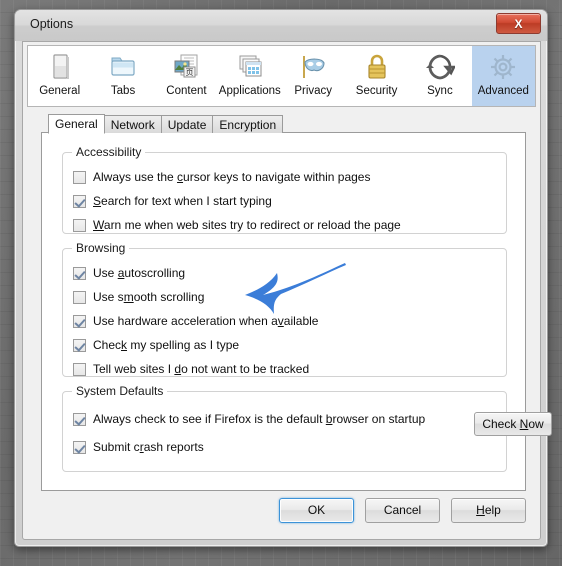 Image resolution: width=562 pixels, height=566 pixels. What do you see at coordinates (186, 67) in the screenshot?
I see `content-page-icon: 页` at bounding box center [186, 67].